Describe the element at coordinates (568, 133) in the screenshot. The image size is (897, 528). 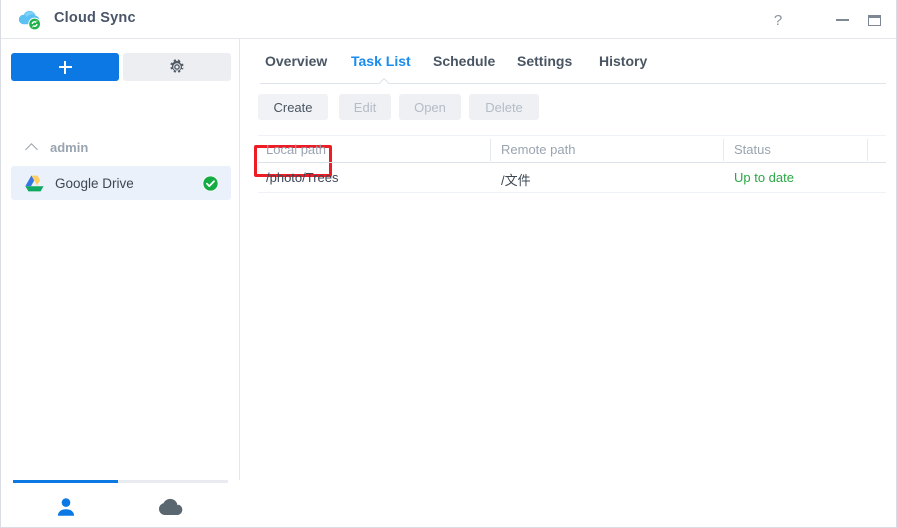
I see `task-toolbar: Create Edit Open Delete` at that location.